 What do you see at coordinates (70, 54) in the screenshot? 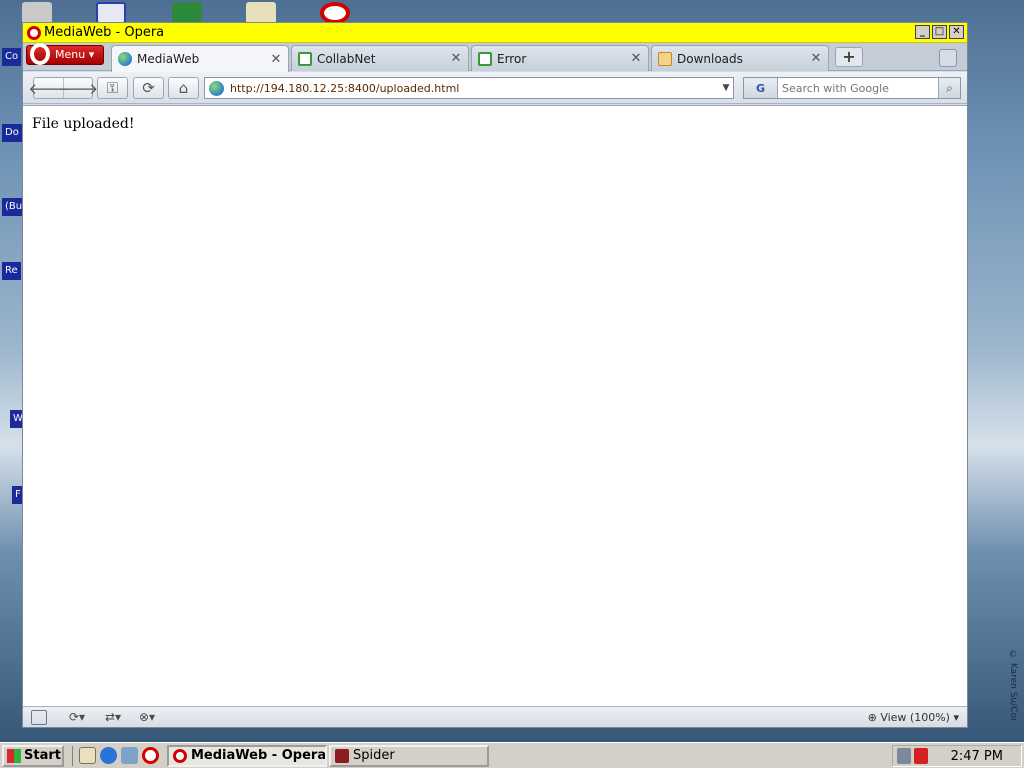
I see `menu-label: Menu` at bounding box center [70, 54].